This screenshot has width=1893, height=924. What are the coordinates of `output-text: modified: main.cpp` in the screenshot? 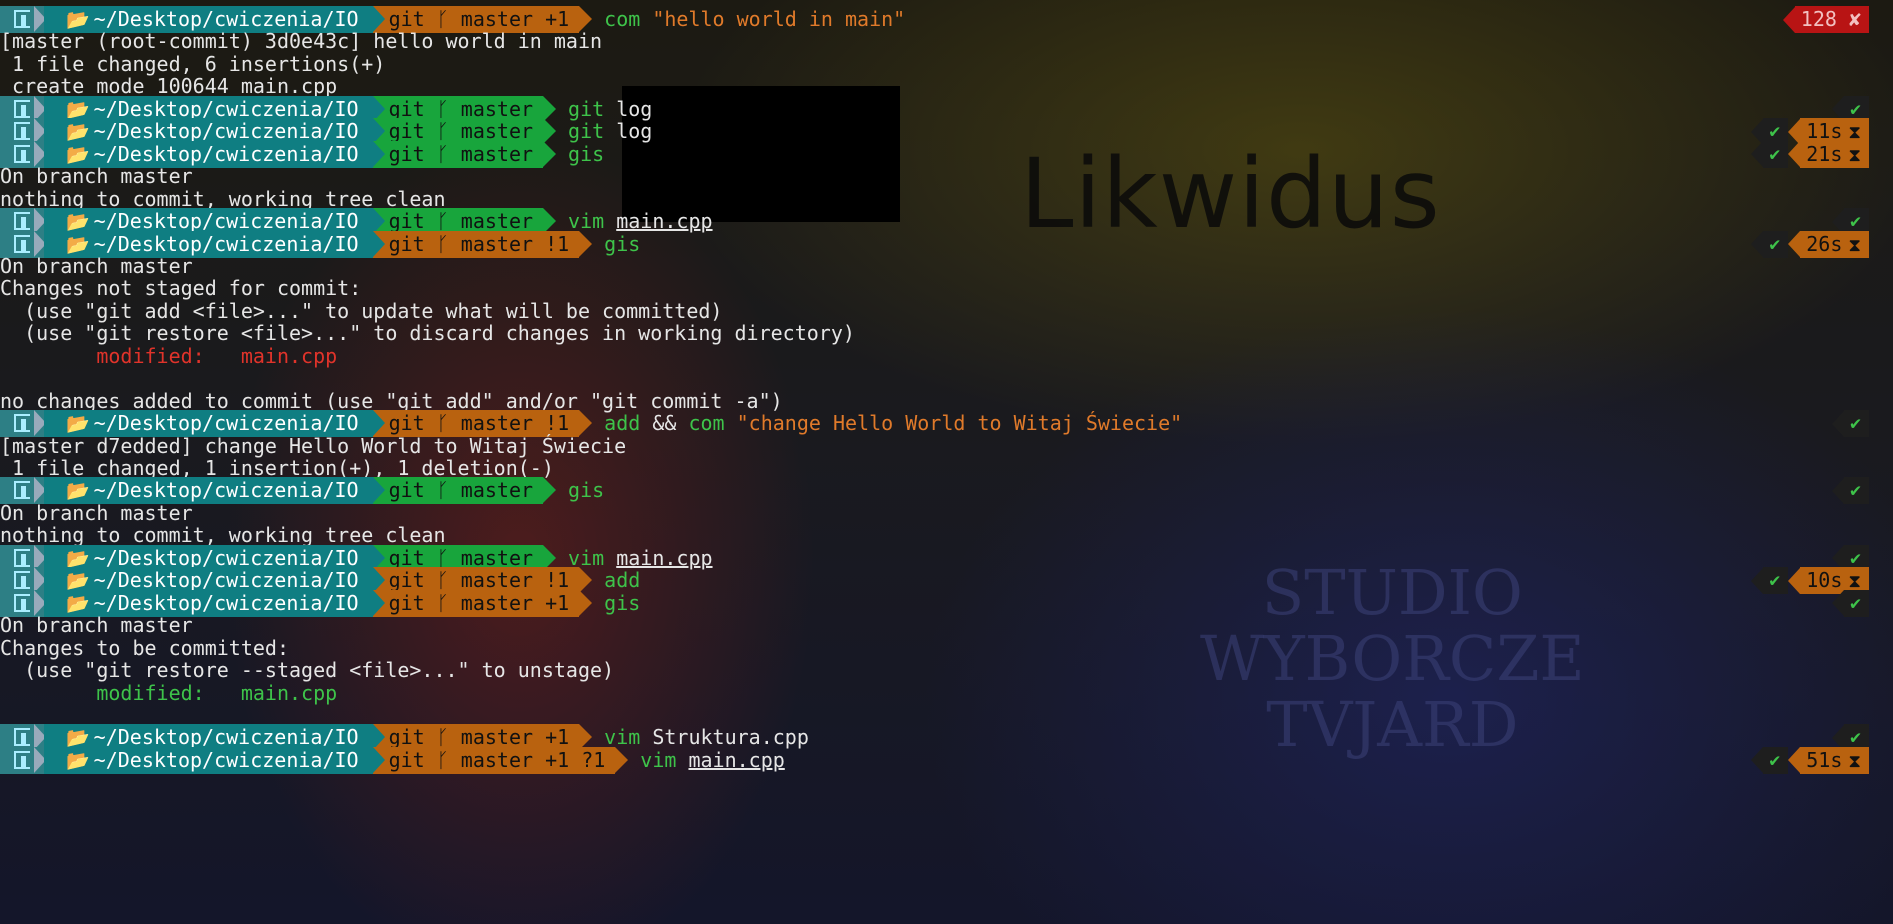 It's located at (169, 692).